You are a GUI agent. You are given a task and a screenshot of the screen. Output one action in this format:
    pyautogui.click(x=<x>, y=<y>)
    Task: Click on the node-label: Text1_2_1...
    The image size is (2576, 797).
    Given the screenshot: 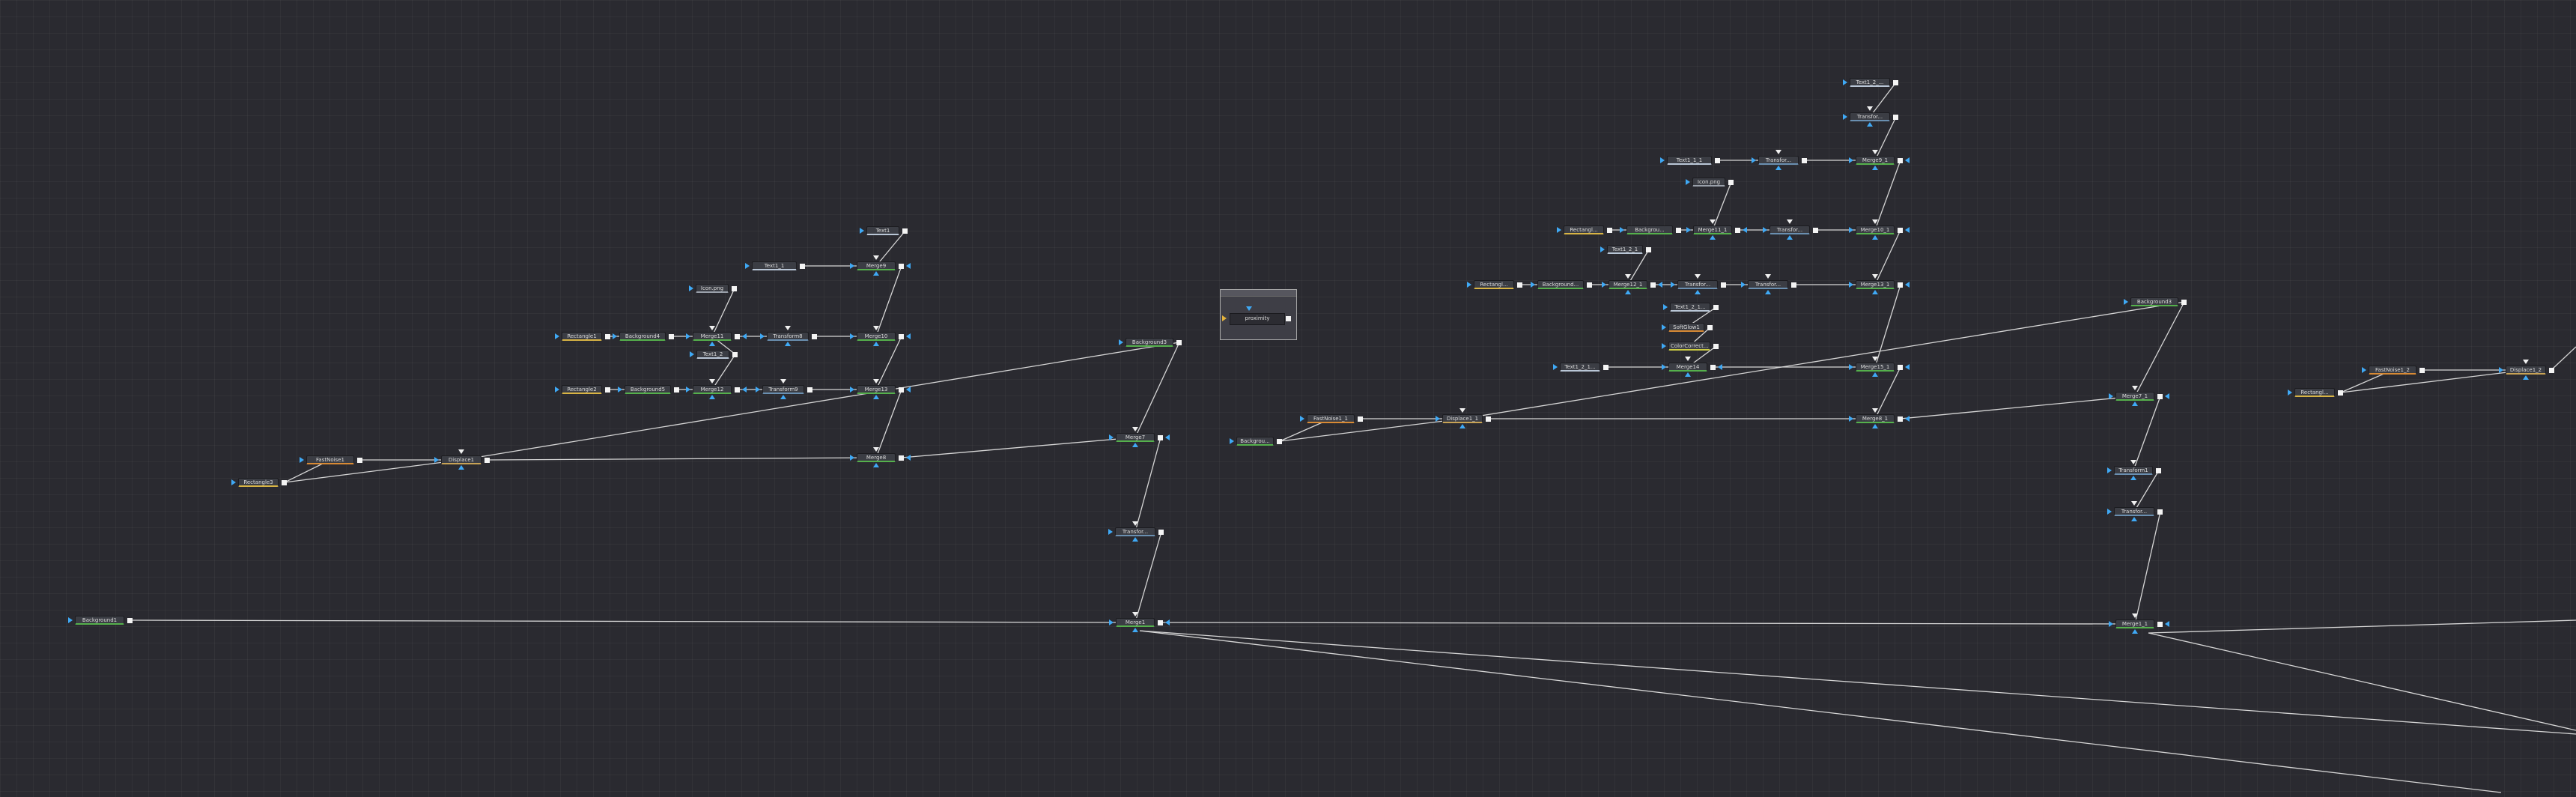 What is the action you would take?
    pyautogui.click(x=1690, y=308)
    